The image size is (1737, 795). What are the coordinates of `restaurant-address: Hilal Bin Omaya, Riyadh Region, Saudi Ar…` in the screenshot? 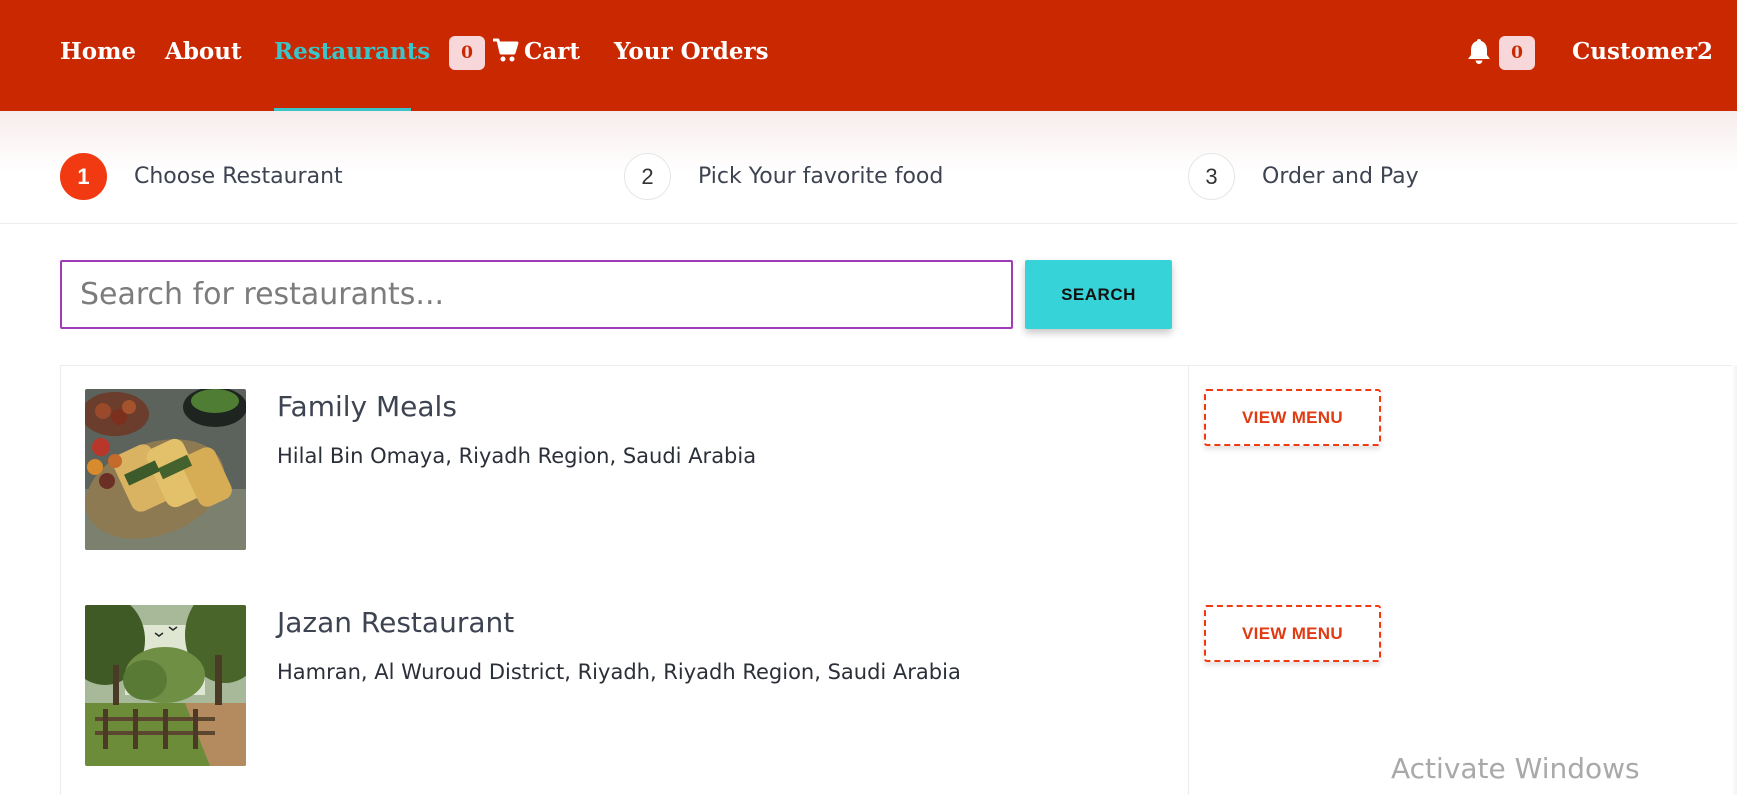 It's located at (517, 456).